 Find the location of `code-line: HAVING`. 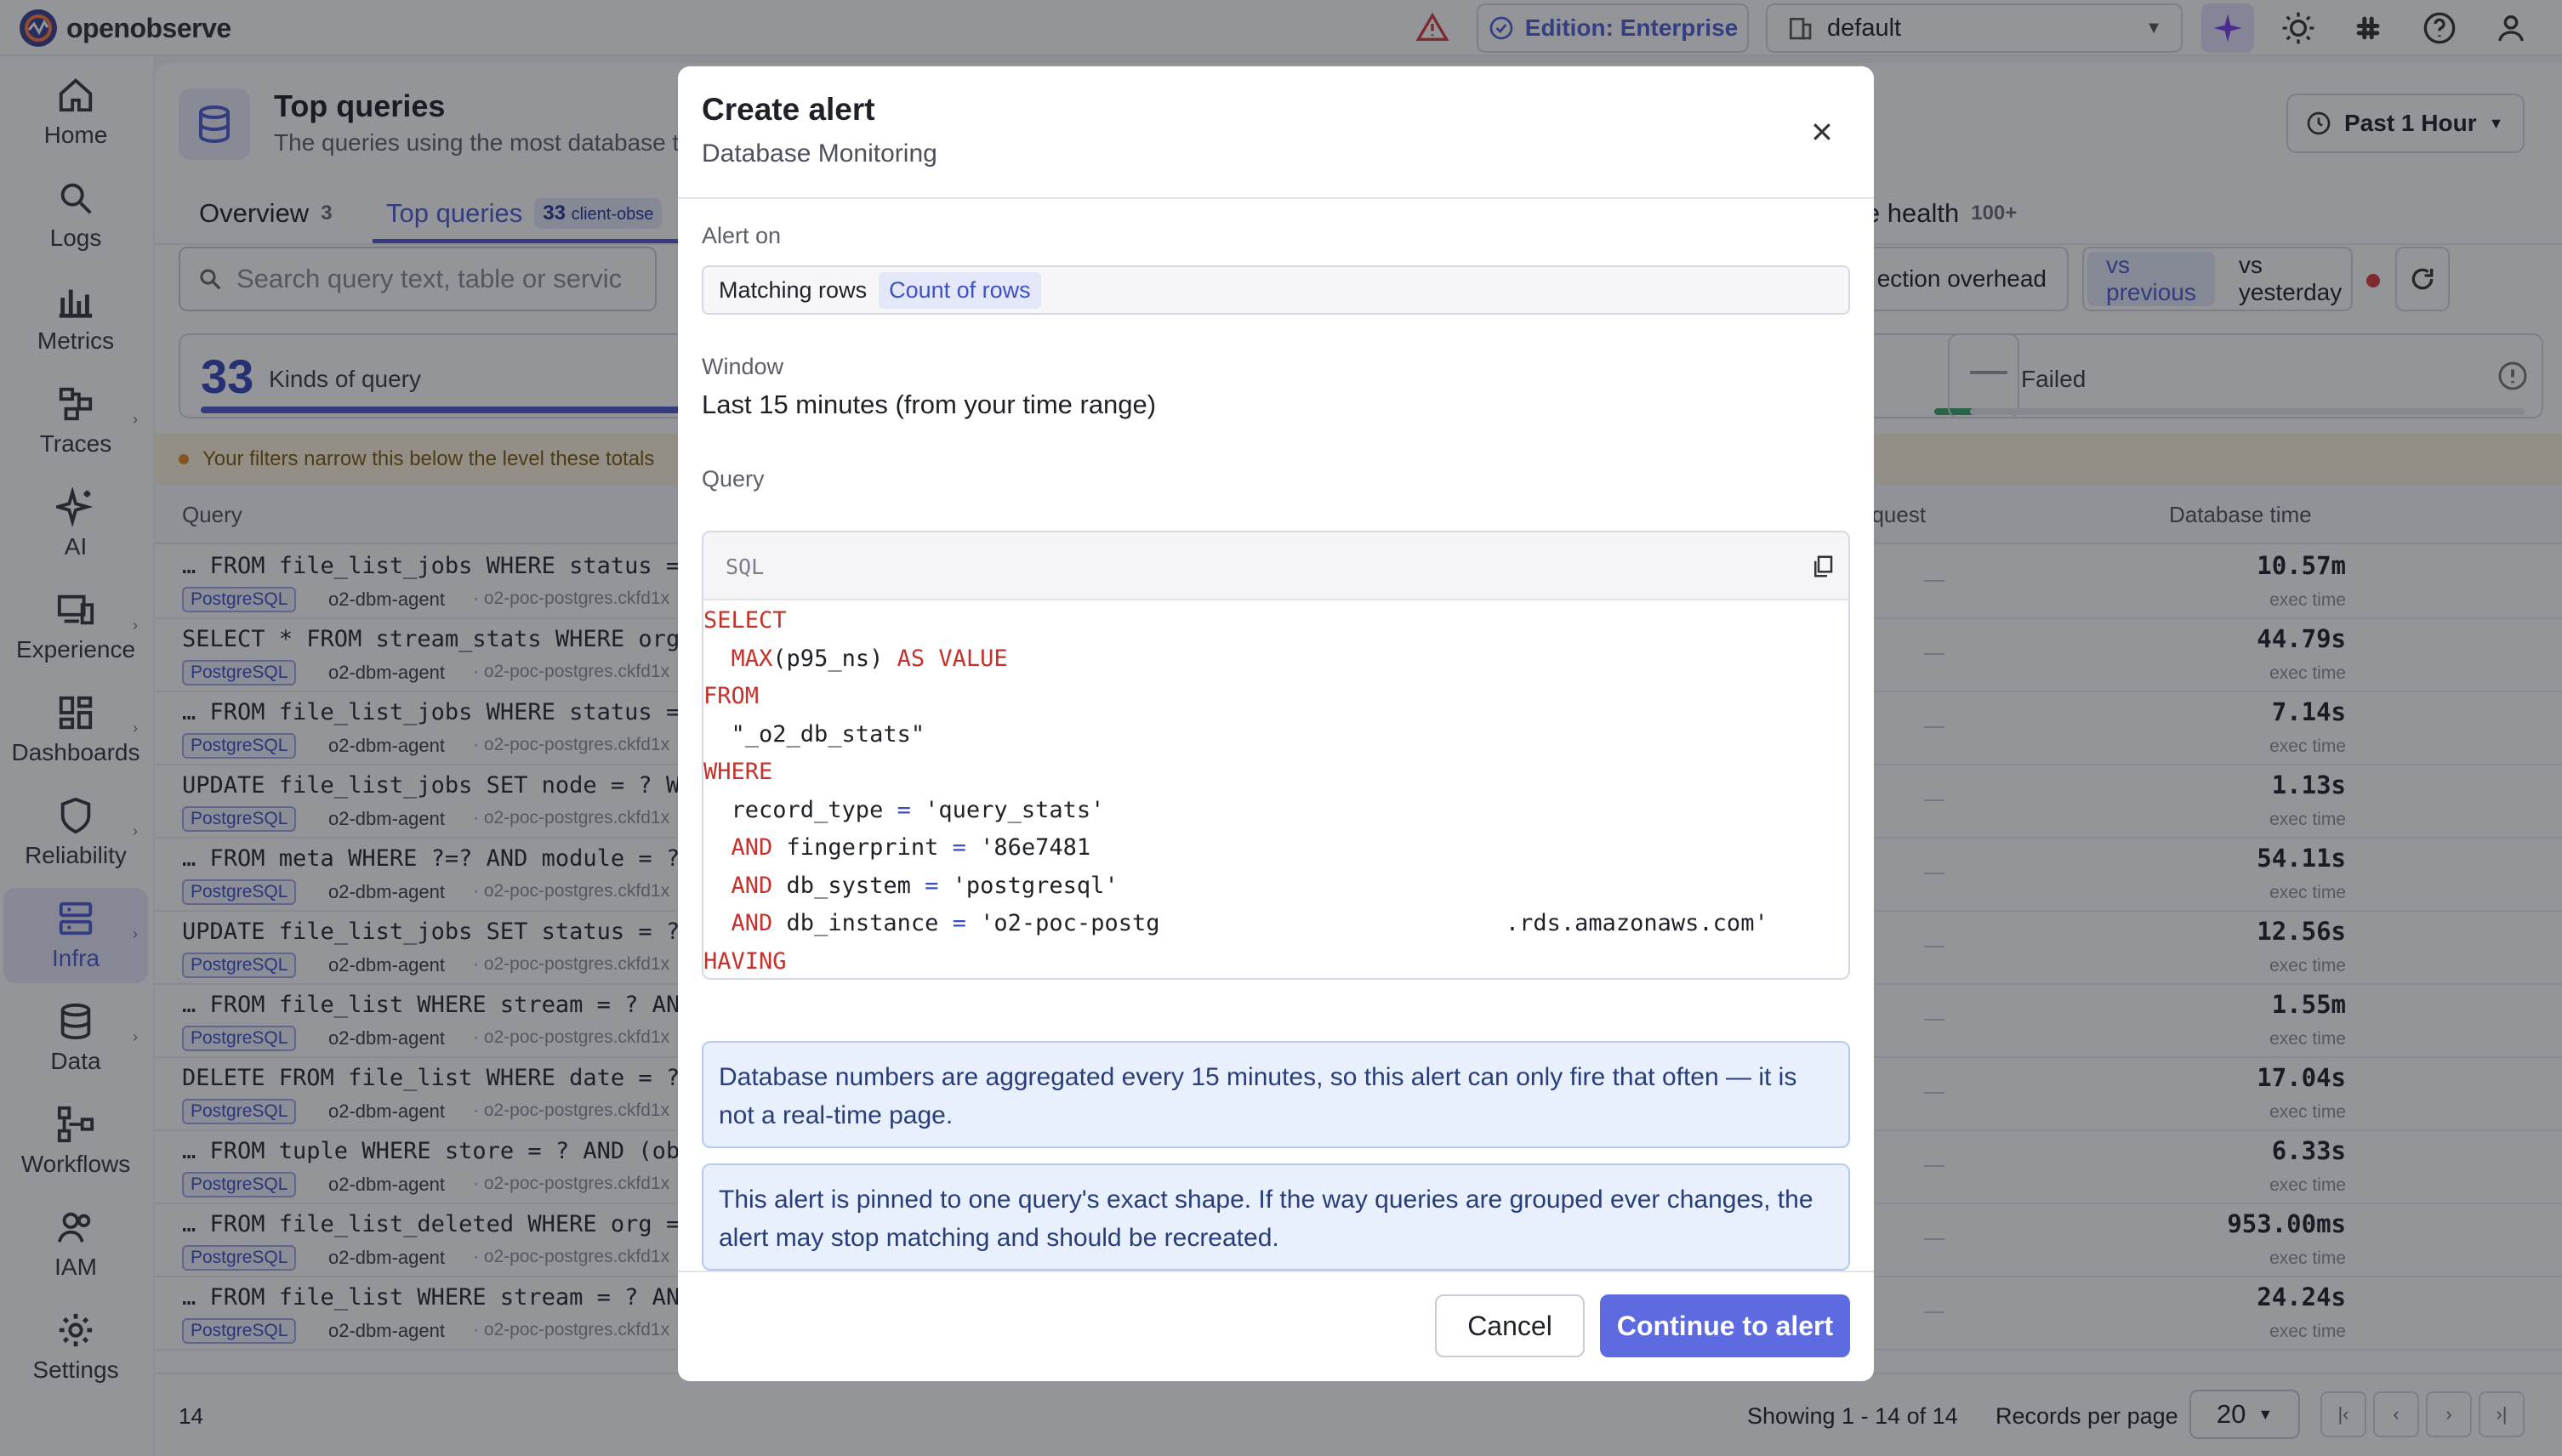

code-line: HAVING is located at coordinates (745, 961).